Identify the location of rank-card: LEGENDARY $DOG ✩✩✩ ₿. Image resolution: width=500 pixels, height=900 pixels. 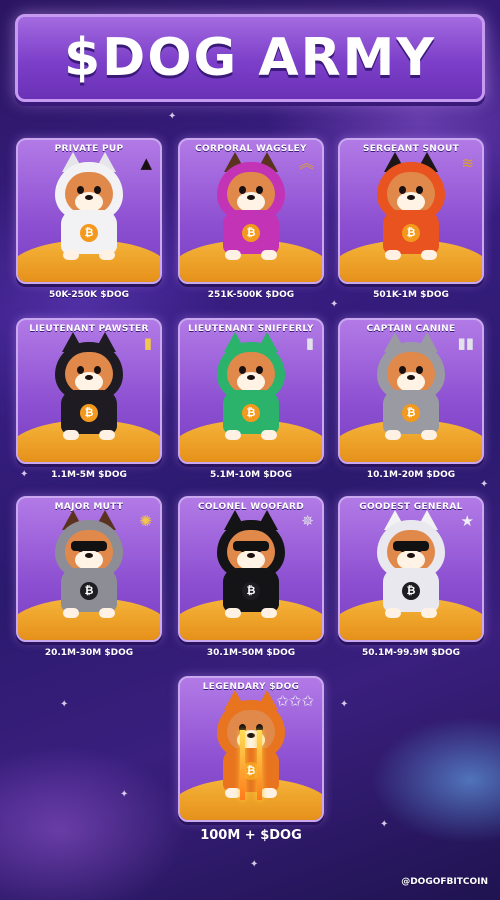
(251, 749).